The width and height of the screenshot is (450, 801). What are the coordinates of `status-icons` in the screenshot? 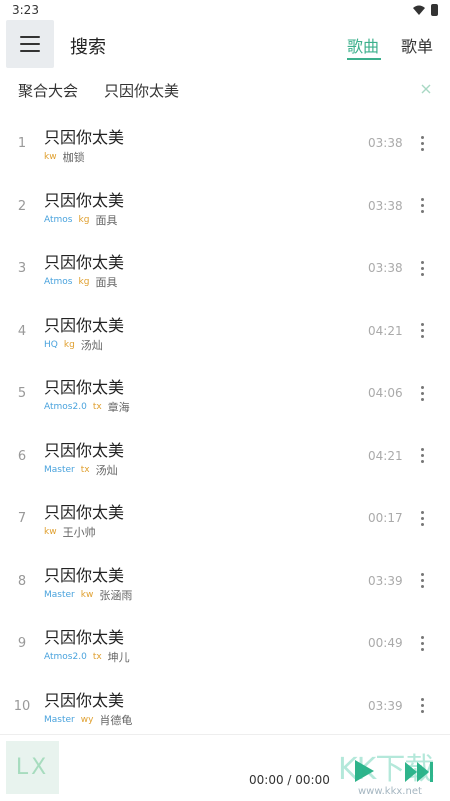 It's located at (425, 10).